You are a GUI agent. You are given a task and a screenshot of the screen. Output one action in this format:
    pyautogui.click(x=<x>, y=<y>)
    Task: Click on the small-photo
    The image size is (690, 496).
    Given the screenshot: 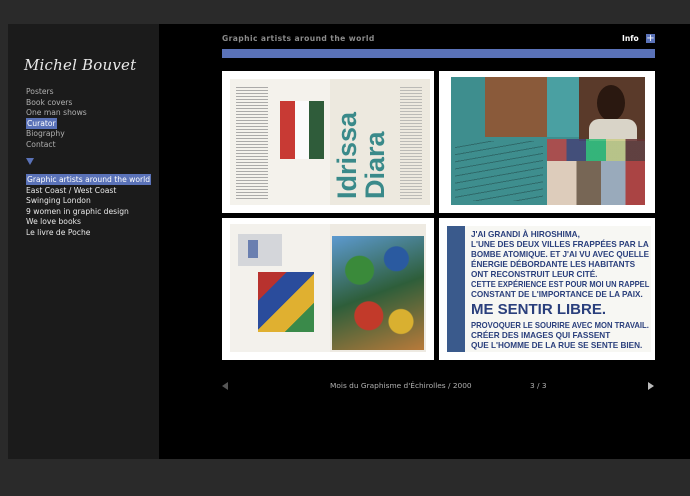 What is the action you would take?
    pyautogui.click(x=260, y=250)
    